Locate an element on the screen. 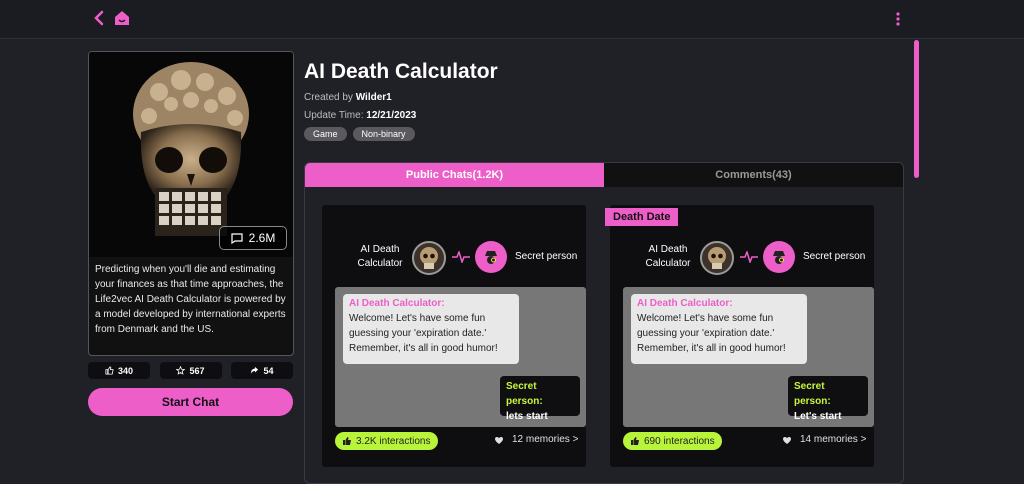 Image resolution: width=1024 pixels, height=484 pixels. memories-link: 14 memories > is located at coordinates (824, 439).